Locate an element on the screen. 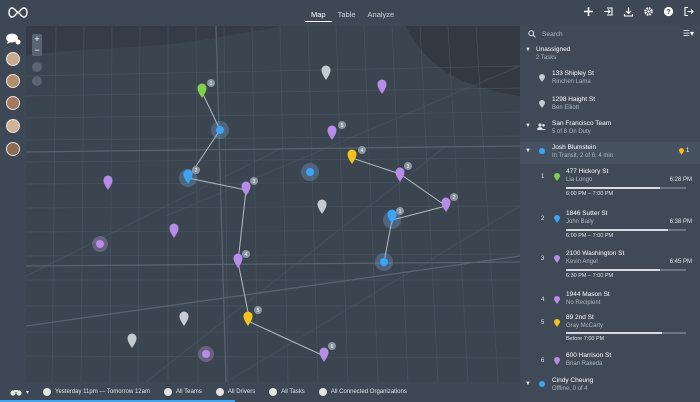 The width and height of the screenshot is (700, 402). time-window-label: 6:30 PM – 7:00 PM is located at coordinates (590, 276).